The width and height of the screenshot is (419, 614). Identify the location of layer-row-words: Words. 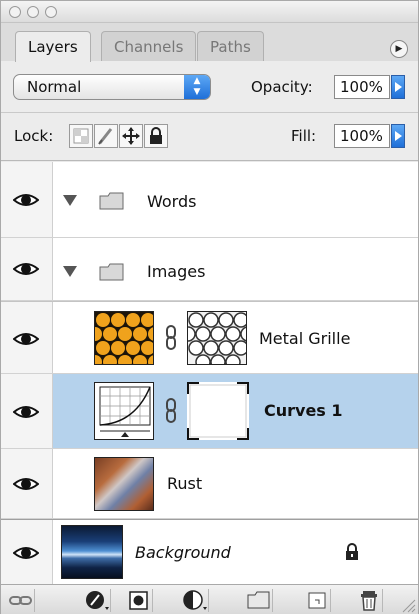
(209, 200).